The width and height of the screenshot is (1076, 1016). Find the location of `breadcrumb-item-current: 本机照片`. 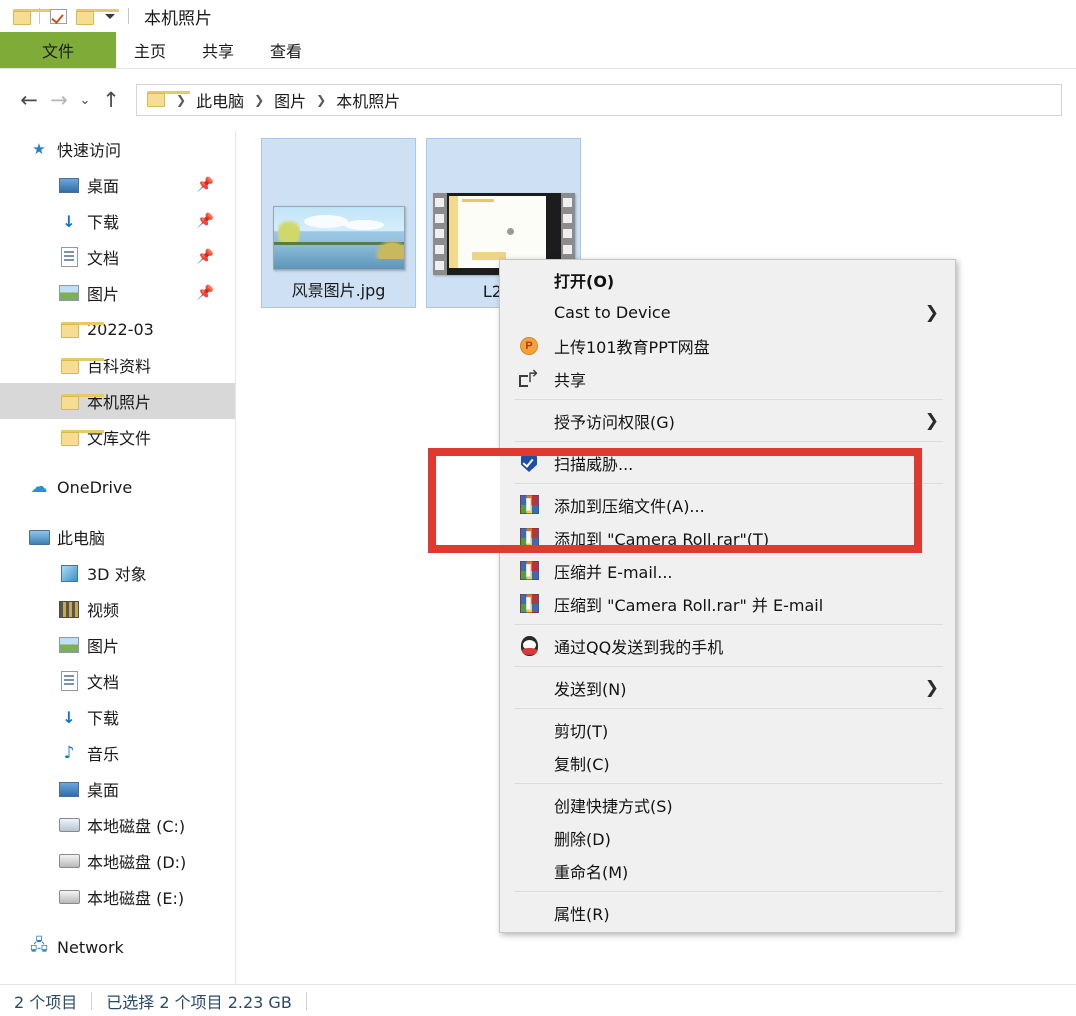

breadcrumb-item-current: 本机照片 is located at coordinates (368, 100).